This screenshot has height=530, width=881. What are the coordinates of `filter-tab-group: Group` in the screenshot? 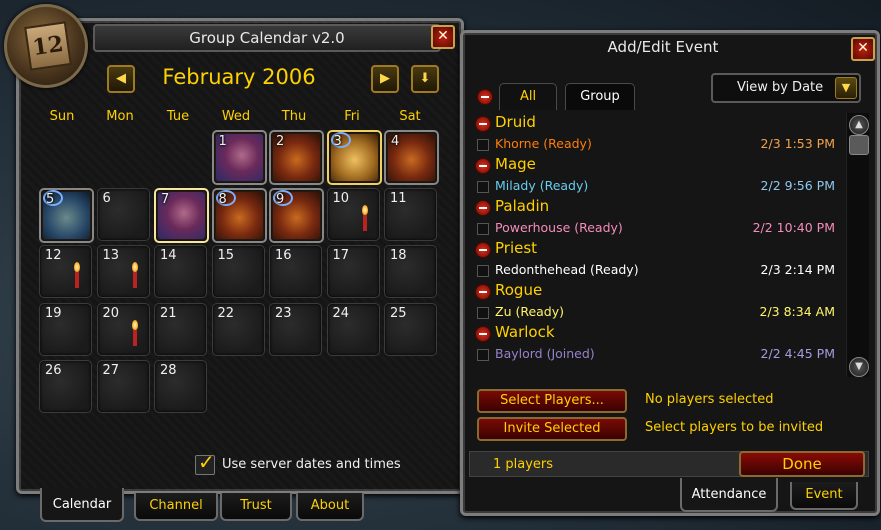 It's located at (600, 96).